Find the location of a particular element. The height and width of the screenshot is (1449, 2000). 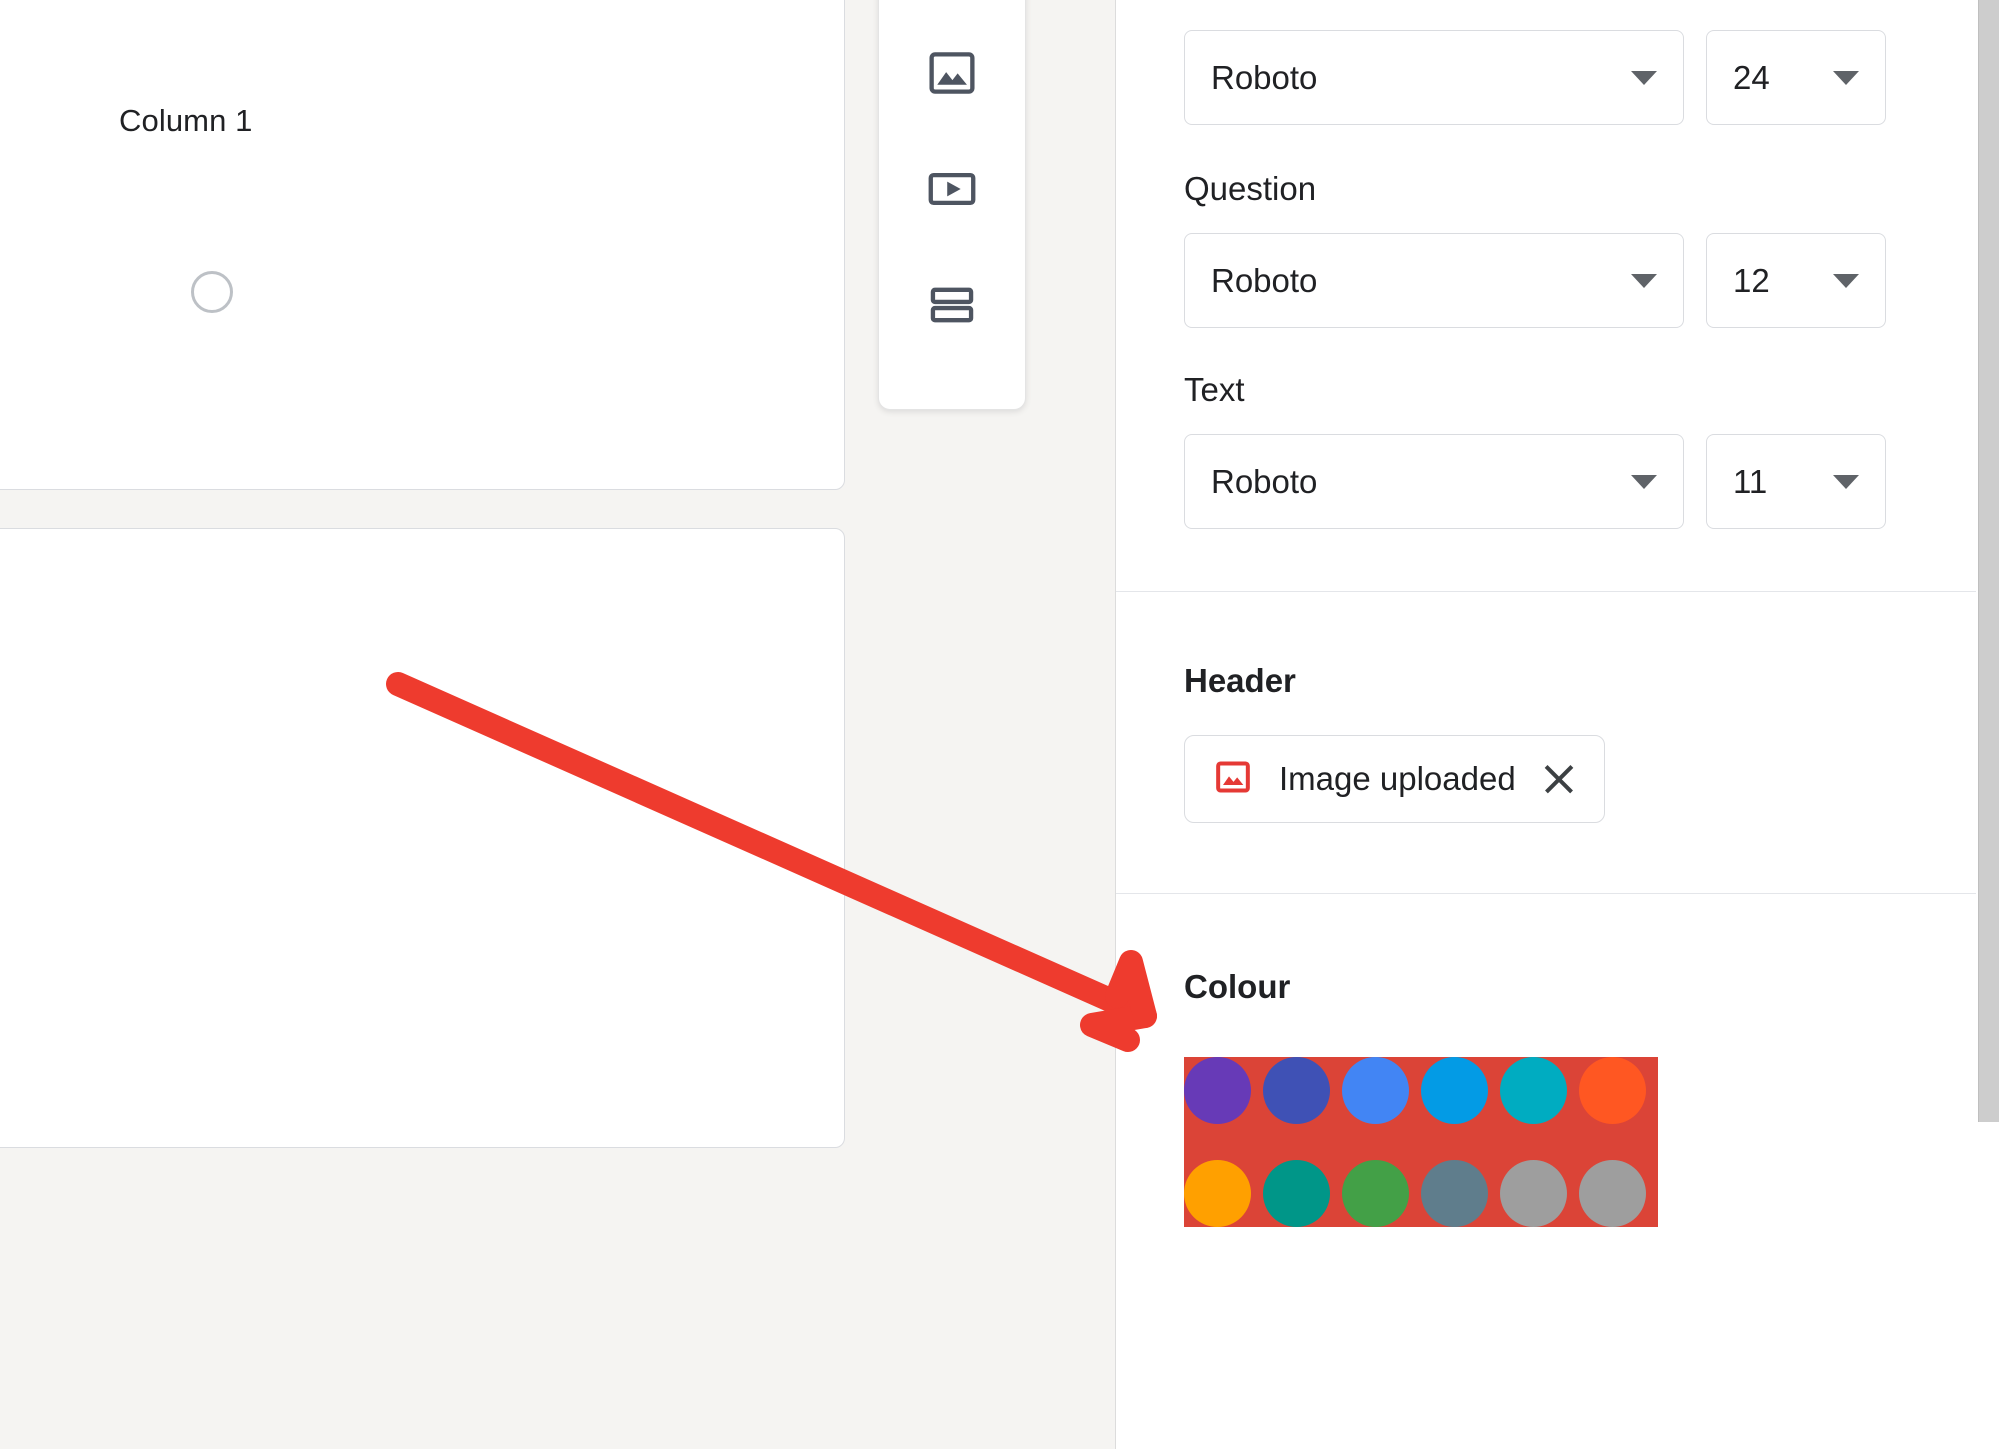

add-video-icon is located at coordinates (952, 189).